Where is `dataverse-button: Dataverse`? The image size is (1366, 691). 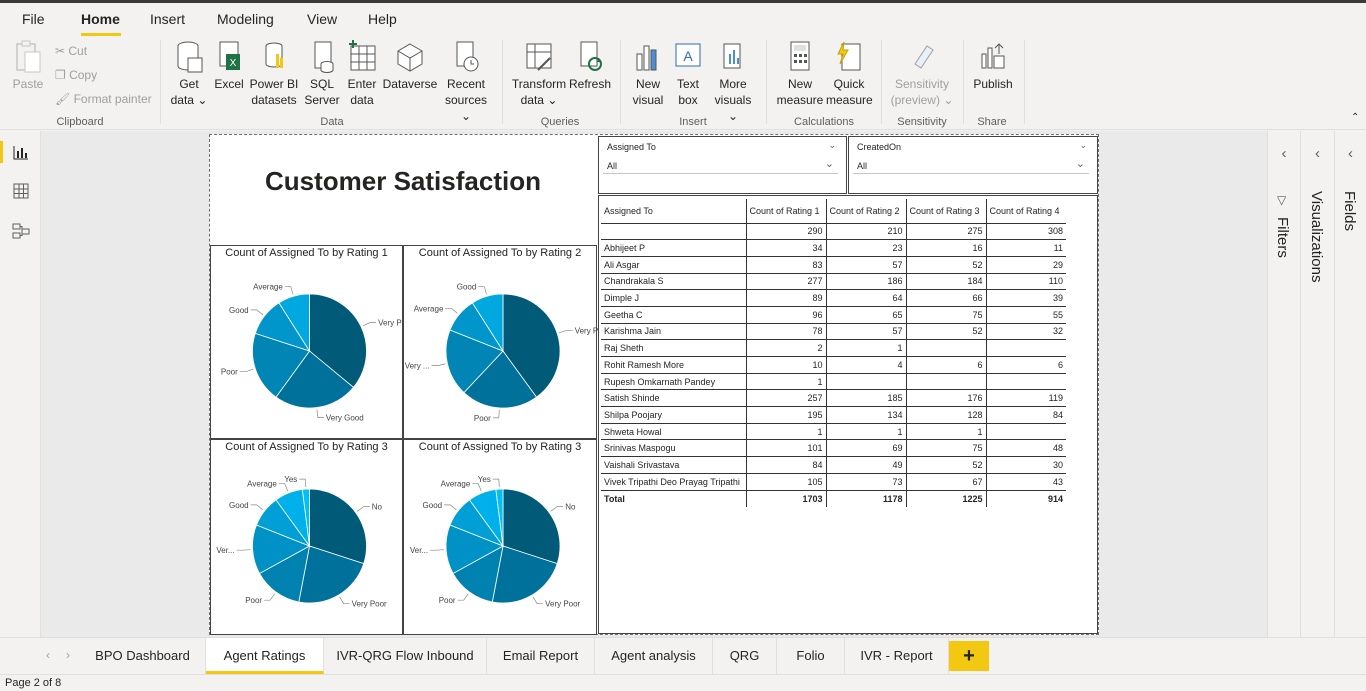
dataverse-button: Dataverse is located at coordinates (410, 66).